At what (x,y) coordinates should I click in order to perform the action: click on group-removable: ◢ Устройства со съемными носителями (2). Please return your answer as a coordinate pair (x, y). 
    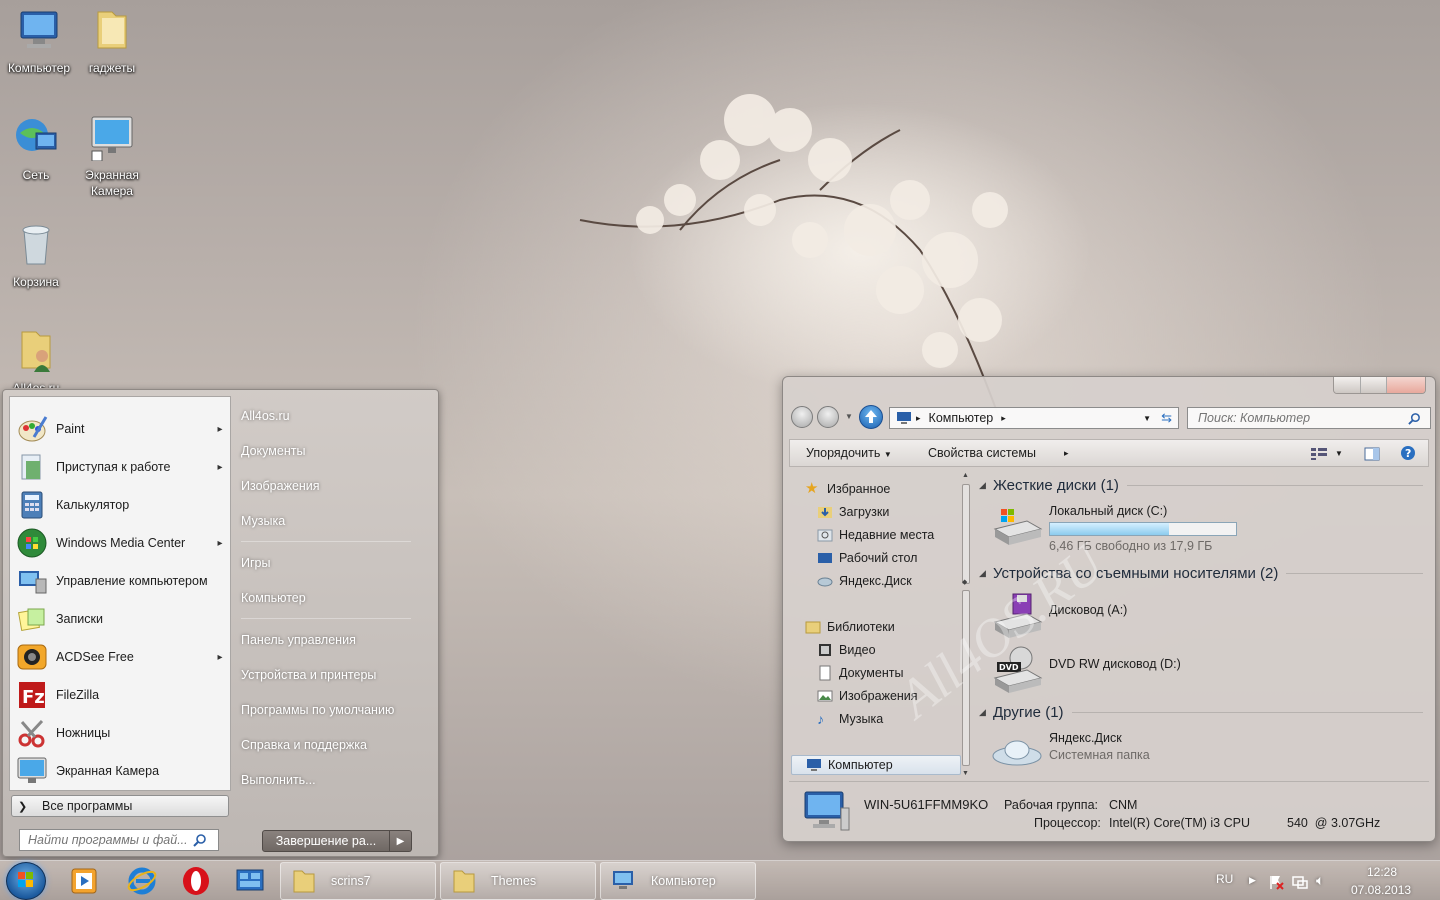
    Looking at the image, I should click on (1201, 573).